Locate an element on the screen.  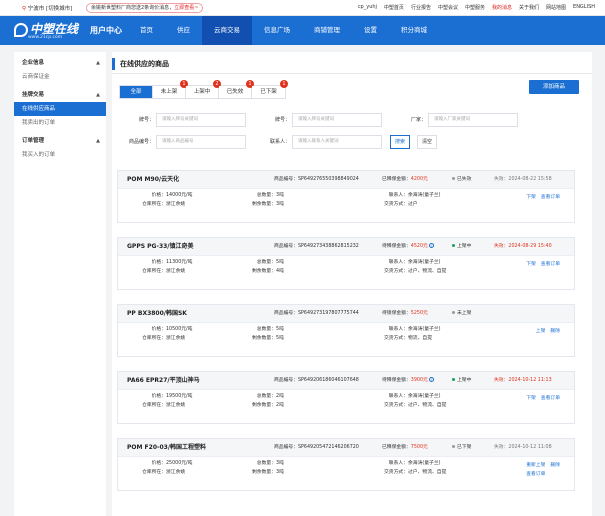
status-text: 已下架 is located at coordinates (464, 447).